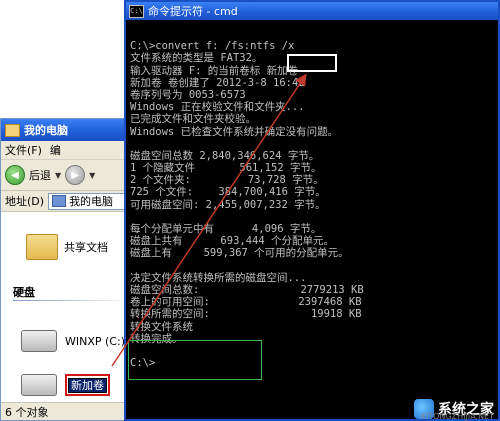  I want to click on address-value: 我的电脑, so click(91, 201).